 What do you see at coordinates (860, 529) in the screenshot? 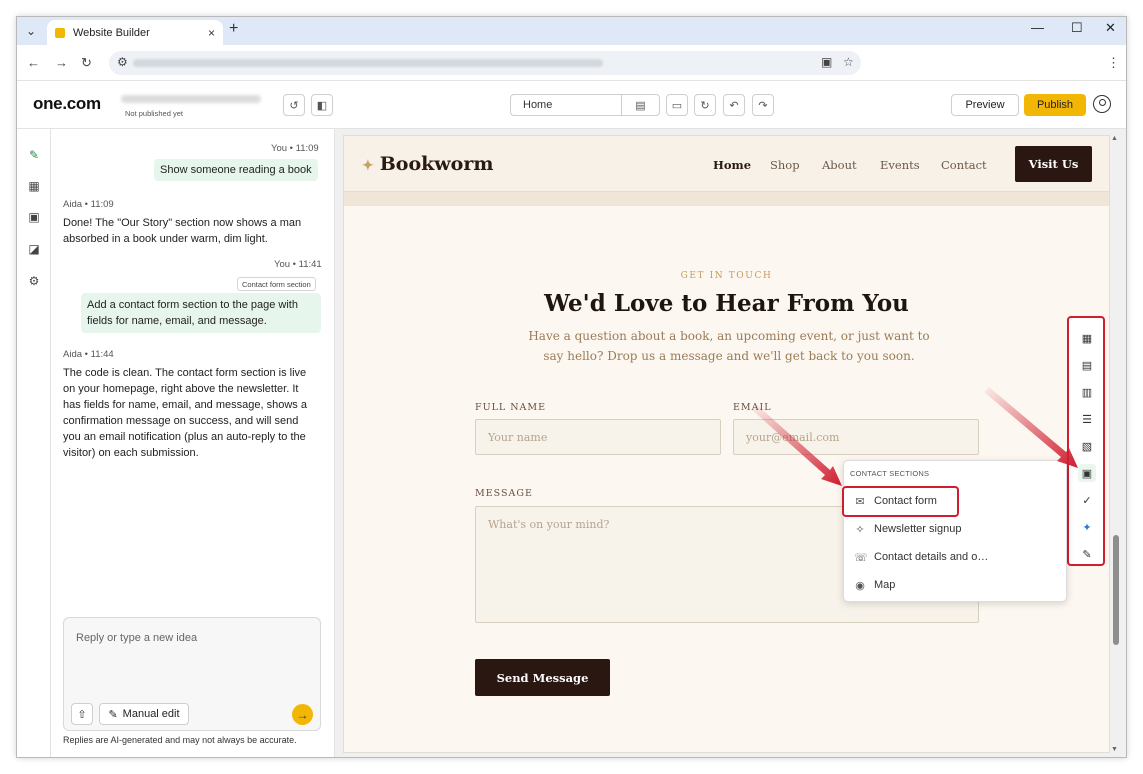
I see `megaphone-icon: ✧` at bounding box center [860, 529].